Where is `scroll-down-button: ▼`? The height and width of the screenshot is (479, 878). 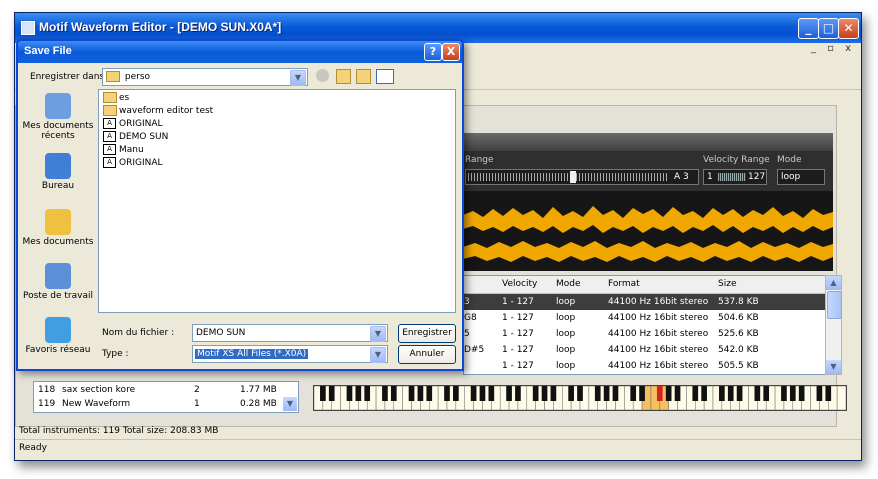
scroll-down-button: ▼ is located at coordinates (833, 367).